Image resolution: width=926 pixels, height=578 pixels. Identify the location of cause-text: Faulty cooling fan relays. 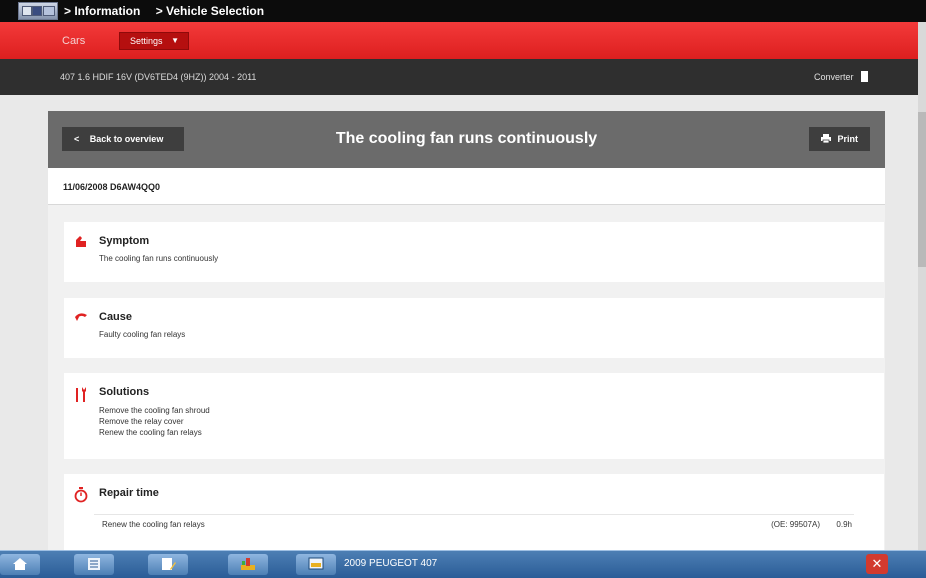
(142, 334).